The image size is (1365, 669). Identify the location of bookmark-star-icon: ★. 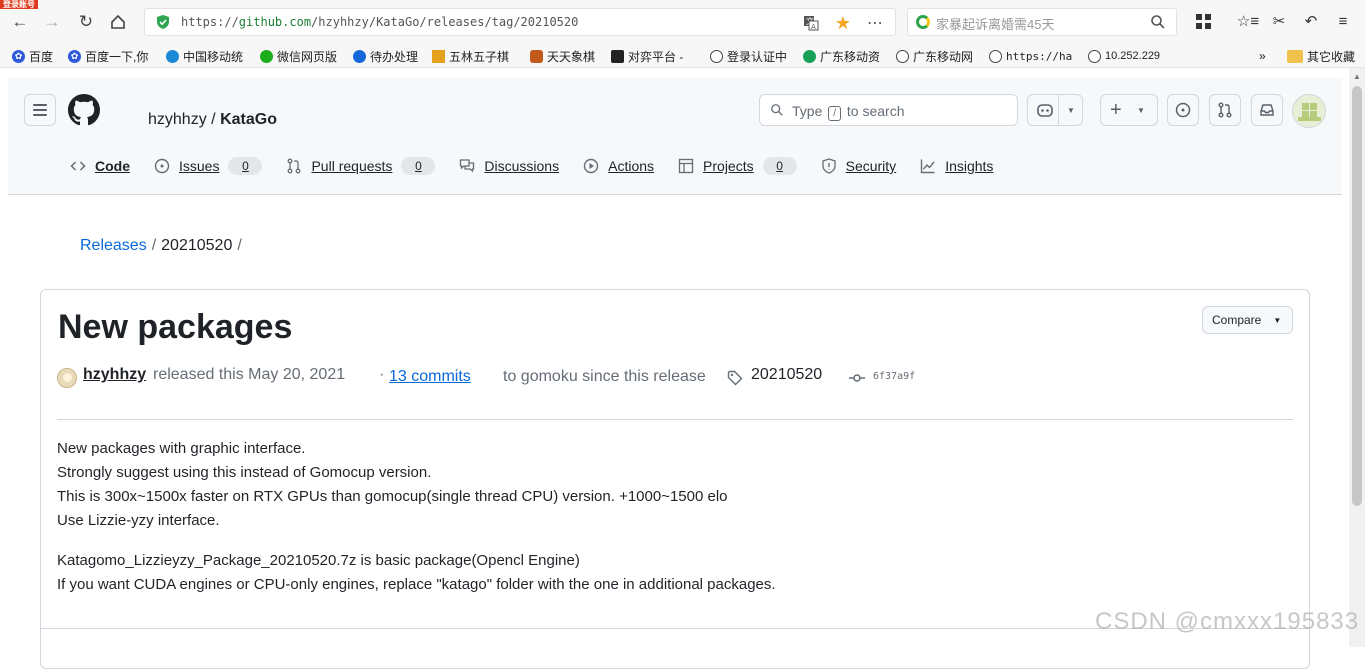
(843, 23).